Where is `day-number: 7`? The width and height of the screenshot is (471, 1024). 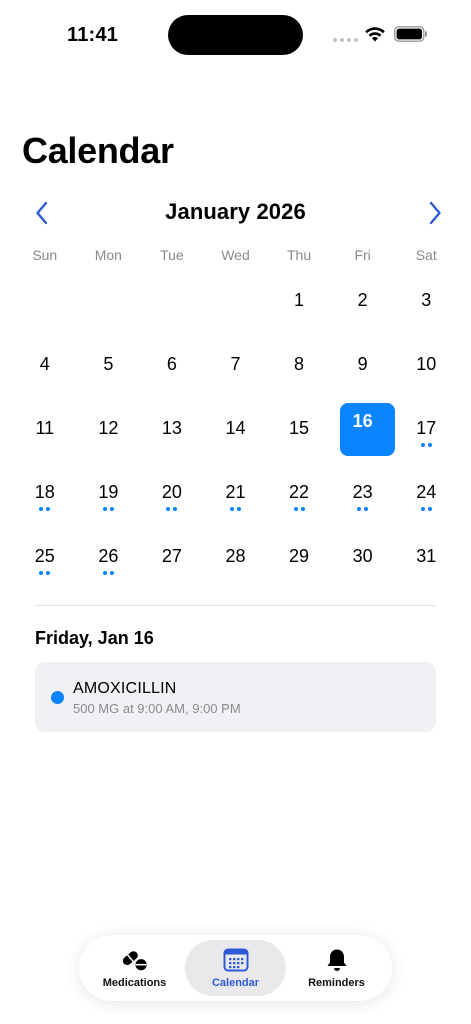 day-number: 7 is located at coordinates (235, 364).